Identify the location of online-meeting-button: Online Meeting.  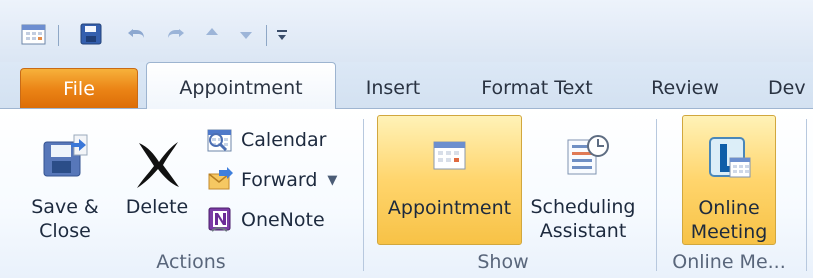
(729, 180).